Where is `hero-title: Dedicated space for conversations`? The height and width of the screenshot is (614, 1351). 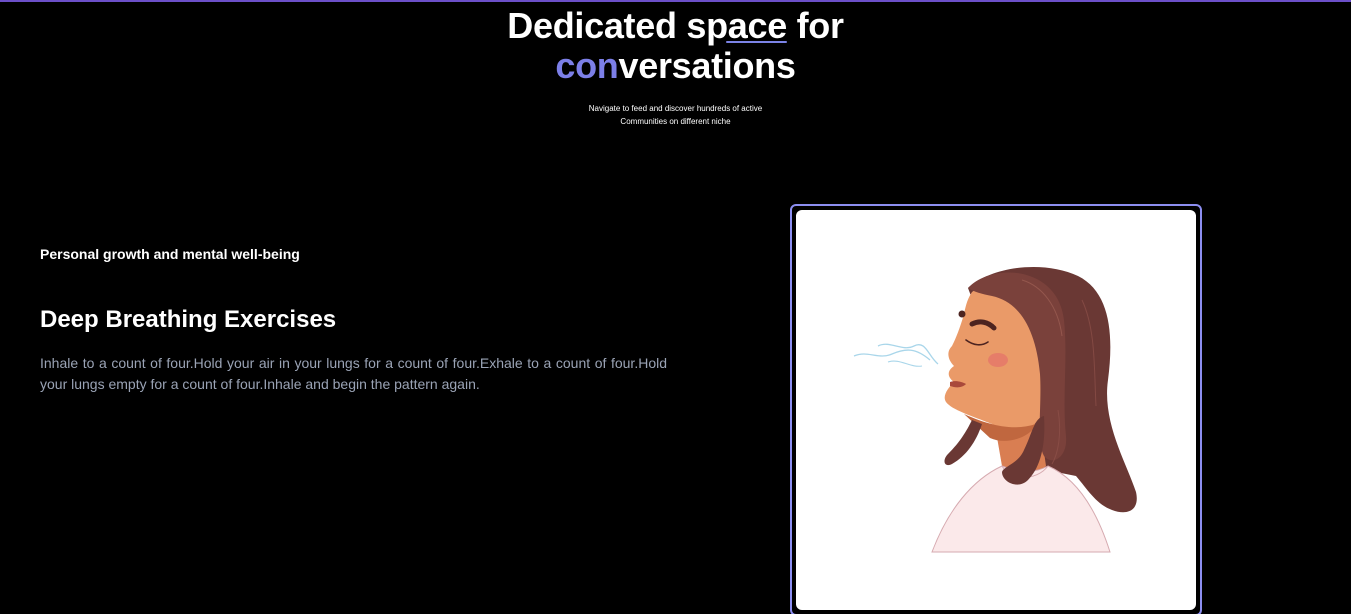 hero-title: Dedicated space for conversations is located at coordinates (675, 46).